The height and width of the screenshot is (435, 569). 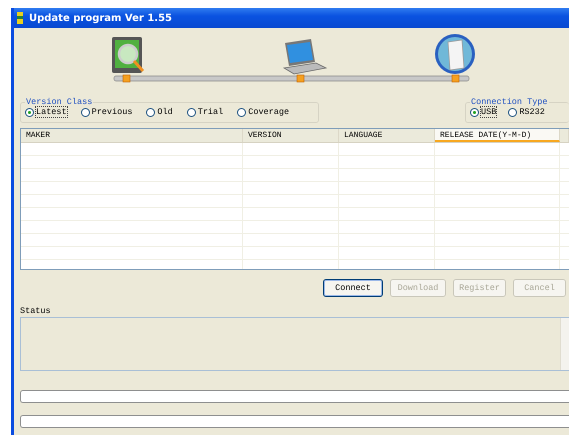 I want to click on column-header: VERSION, so click(x=291, y=135).